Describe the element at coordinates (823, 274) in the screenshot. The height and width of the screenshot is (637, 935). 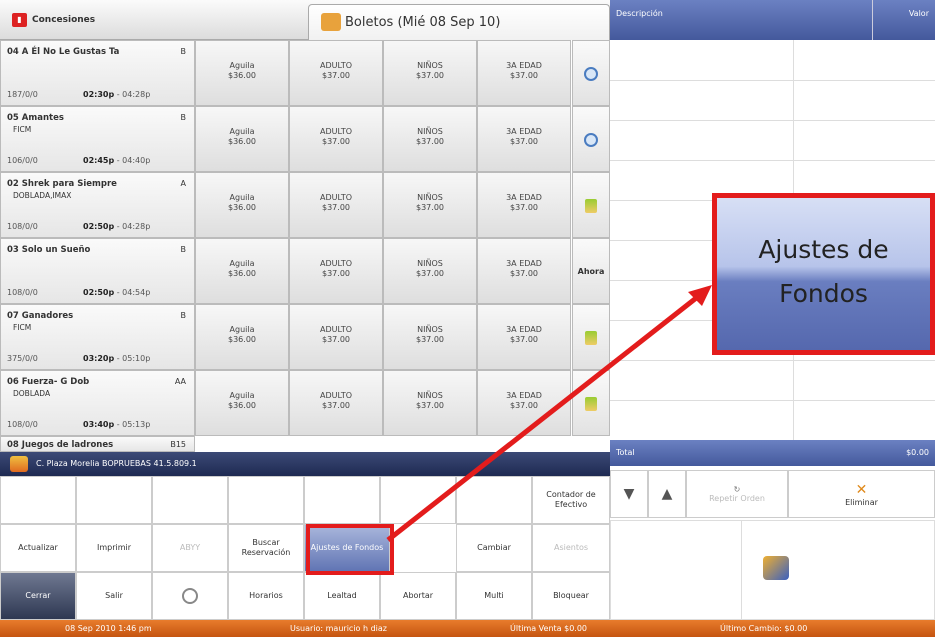
I see `zoom-callout: Ajustes de Fondos` at that location.